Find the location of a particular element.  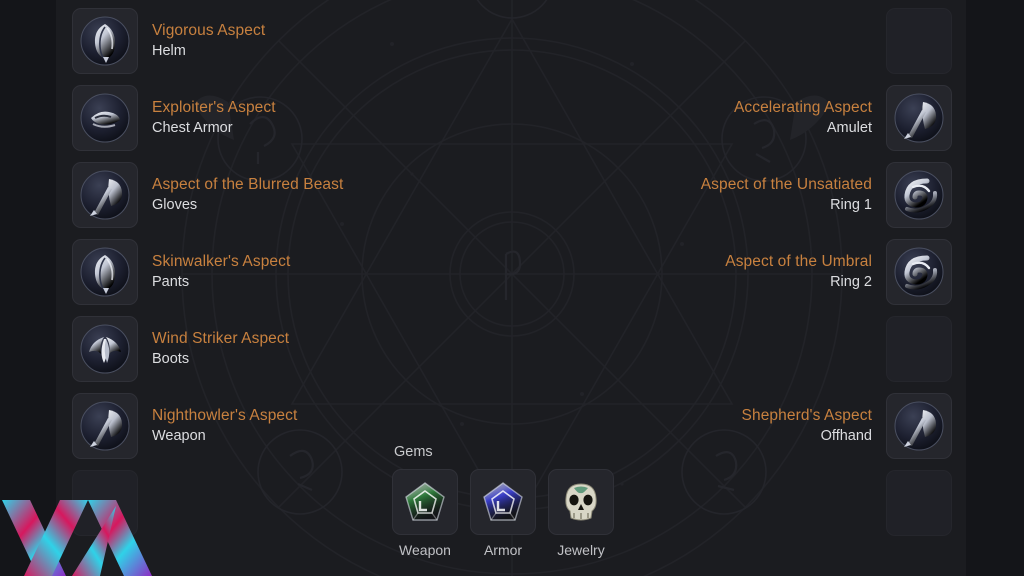

equipment-slot-row: Aspect of the Umbral Ring 2 is located at coordinates (838, 272).